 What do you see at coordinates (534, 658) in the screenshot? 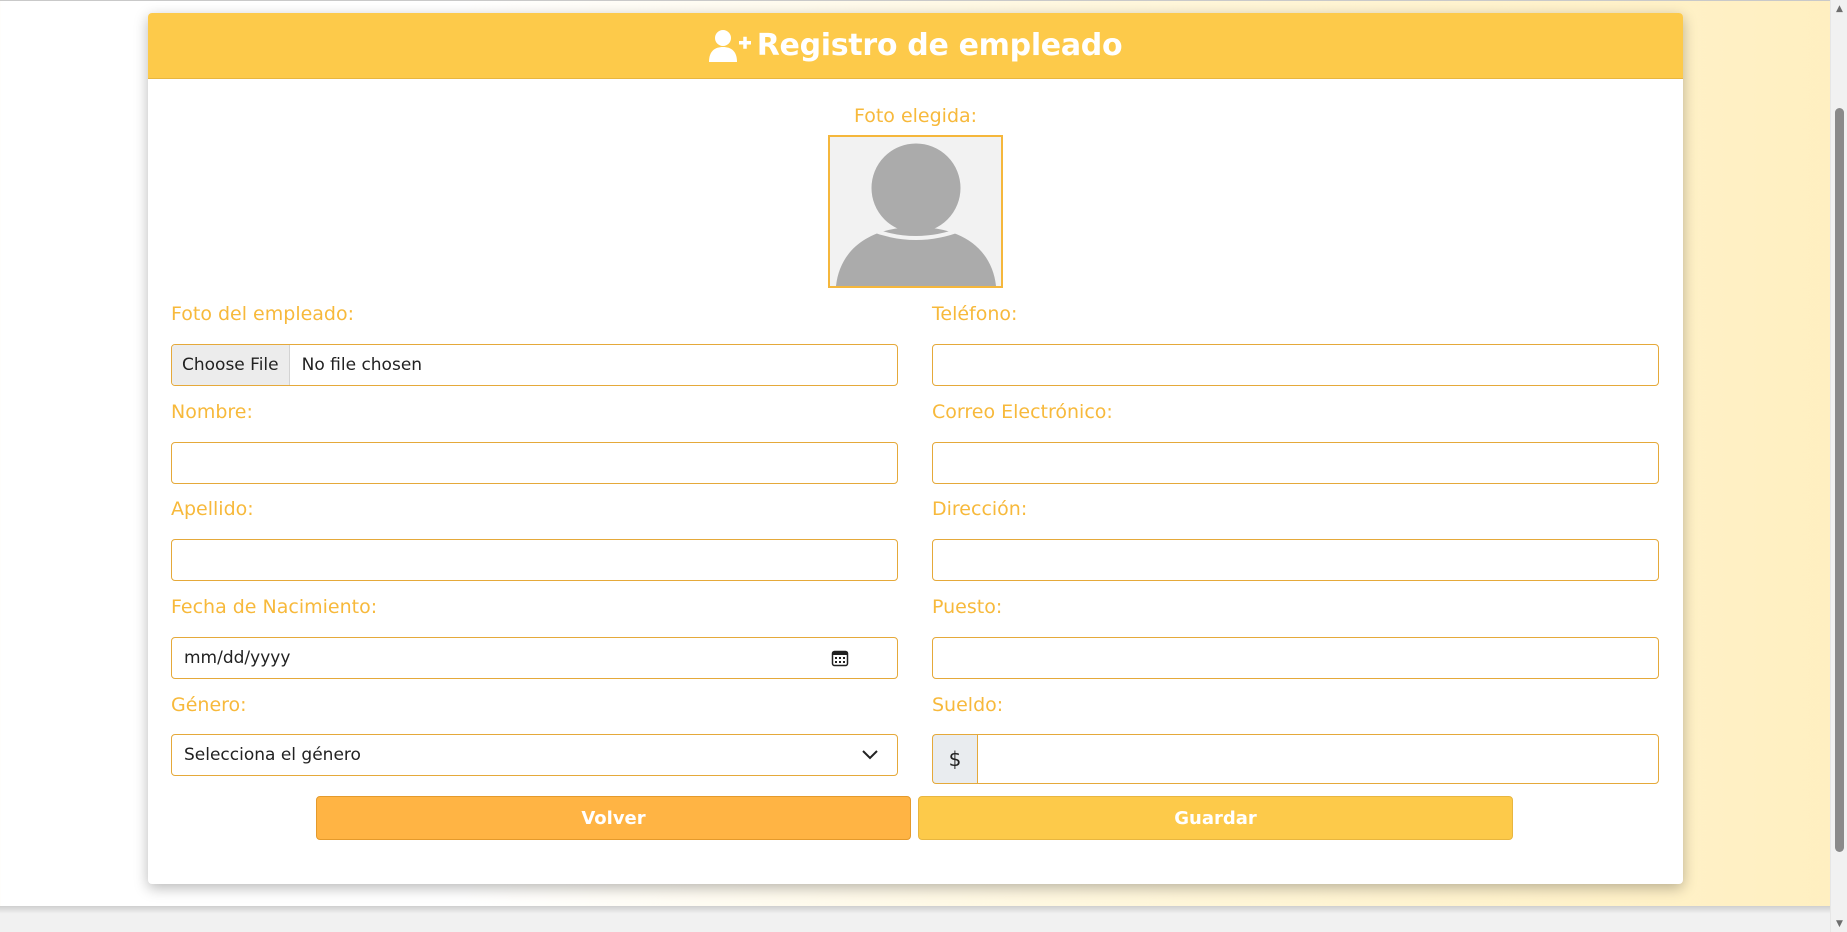
I see `birth-date-input: mm/dd/yyyy` at bounding box center [534, 658].